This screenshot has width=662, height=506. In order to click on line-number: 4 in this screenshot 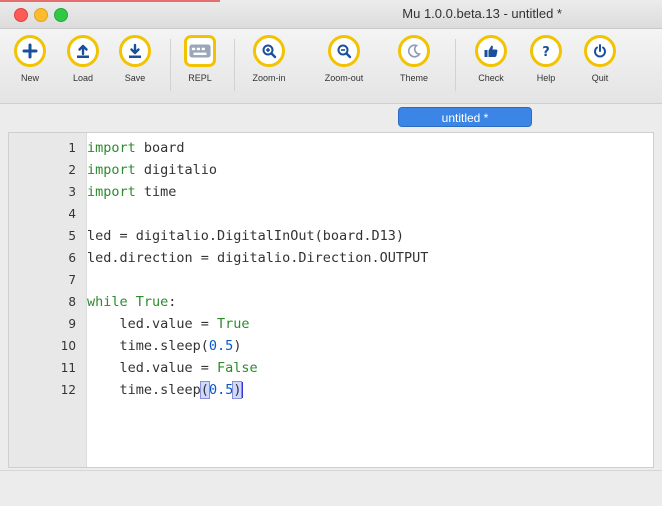, I will do `click(72, 214)`.